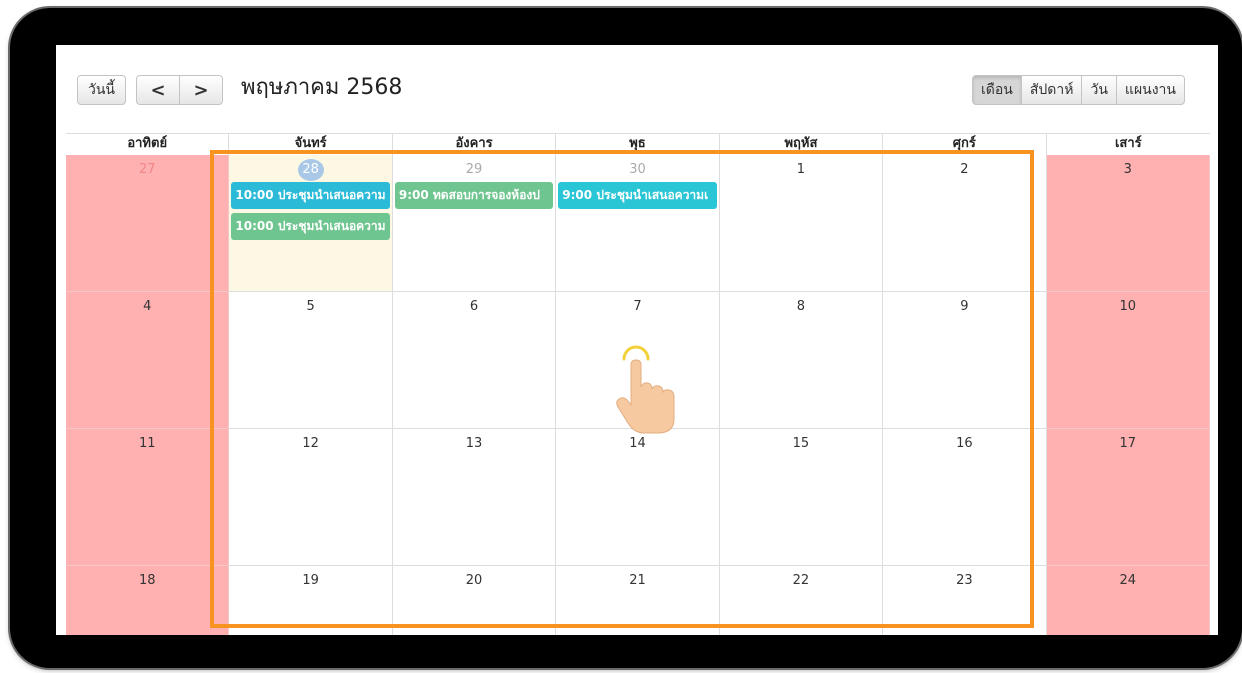 This screenshot has height=673, width=1242. Describe the element at coordinates (637, 580) in the screenshot. I see `day-number: 21` at that location.